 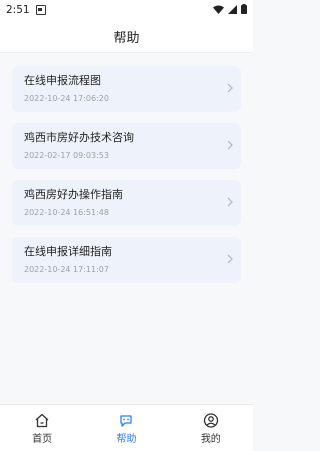 I want to click on signal-icon, so click(x=232, y=9).